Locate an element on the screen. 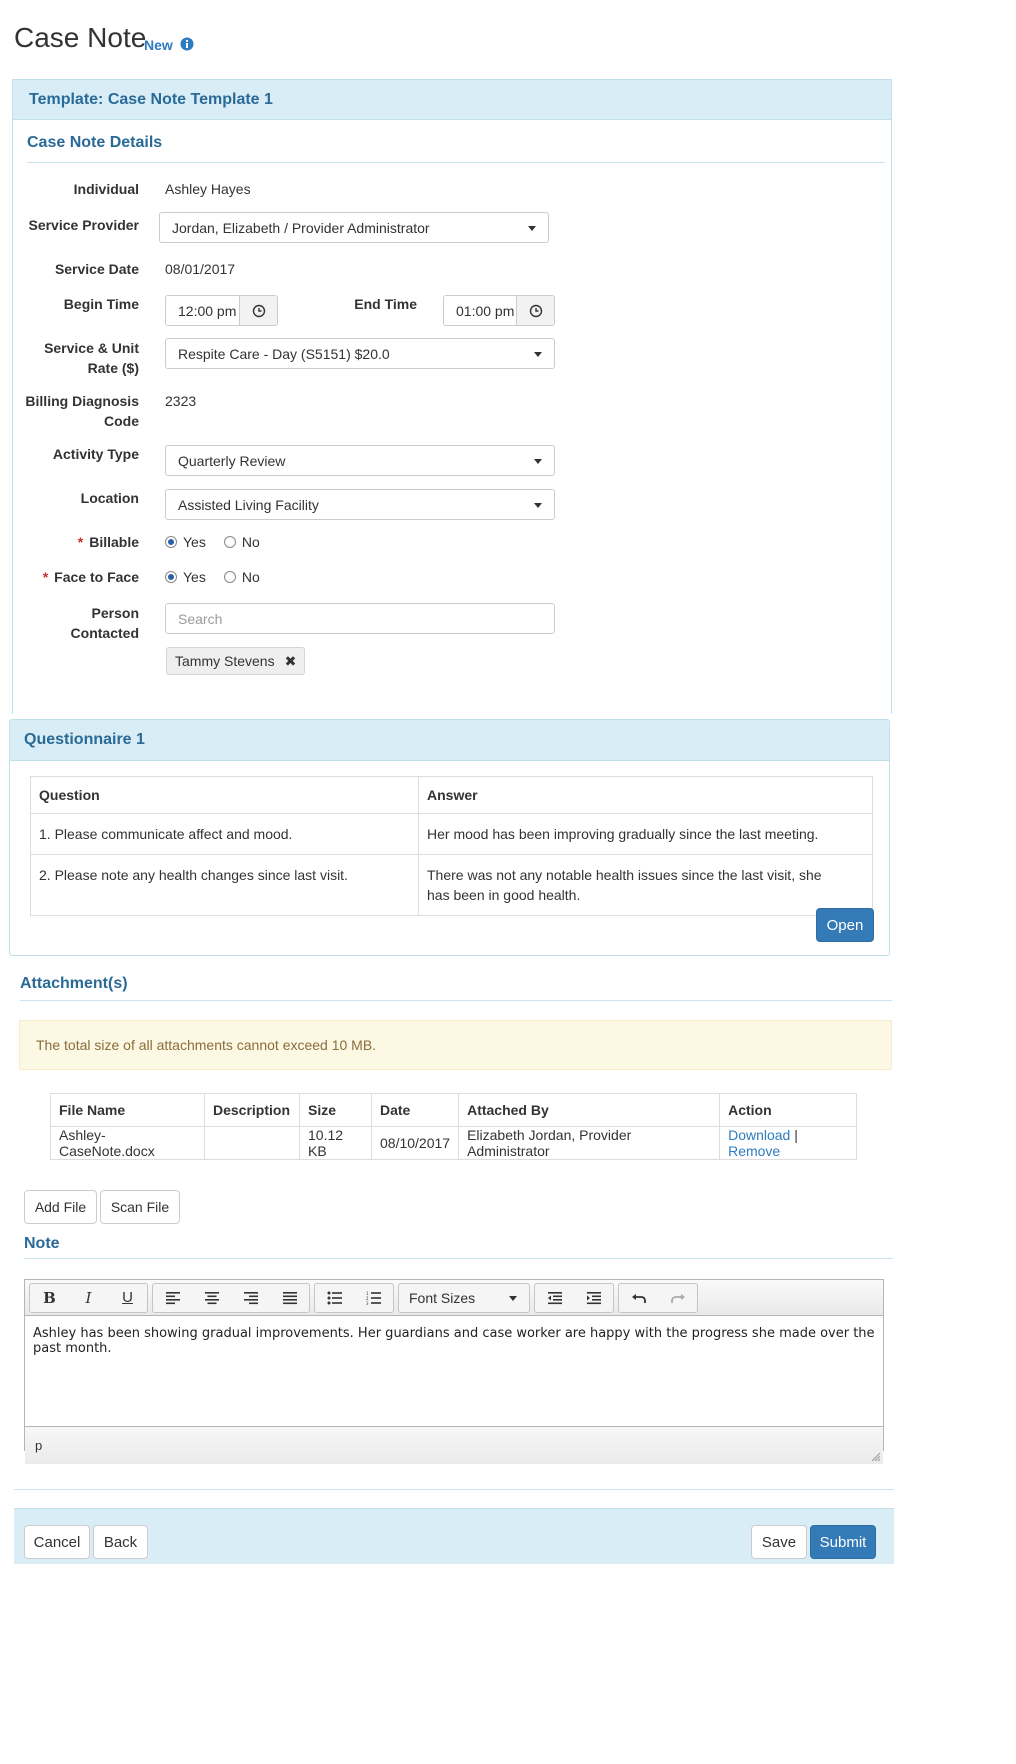 This screenshot has height=1764, width=1016. billing-code-label-line2: Code is located at coordinates (121, 421).